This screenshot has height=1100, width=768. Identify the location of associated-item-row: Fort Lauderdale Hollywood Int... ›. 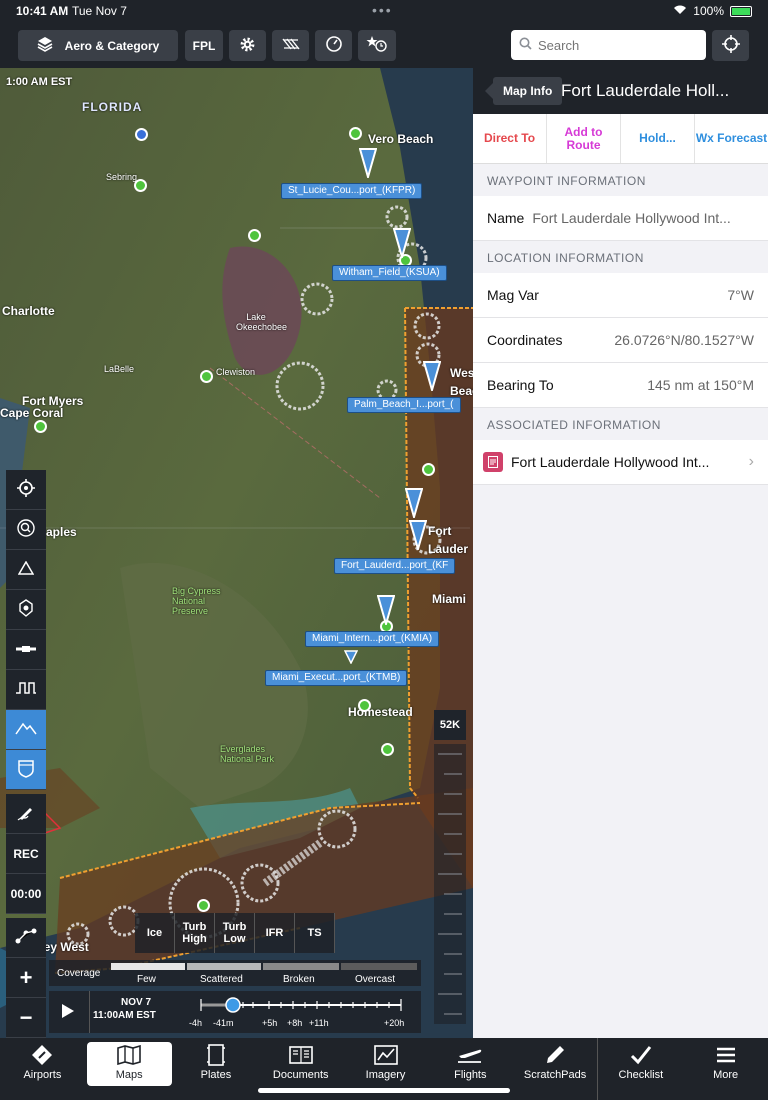
(620, 462).